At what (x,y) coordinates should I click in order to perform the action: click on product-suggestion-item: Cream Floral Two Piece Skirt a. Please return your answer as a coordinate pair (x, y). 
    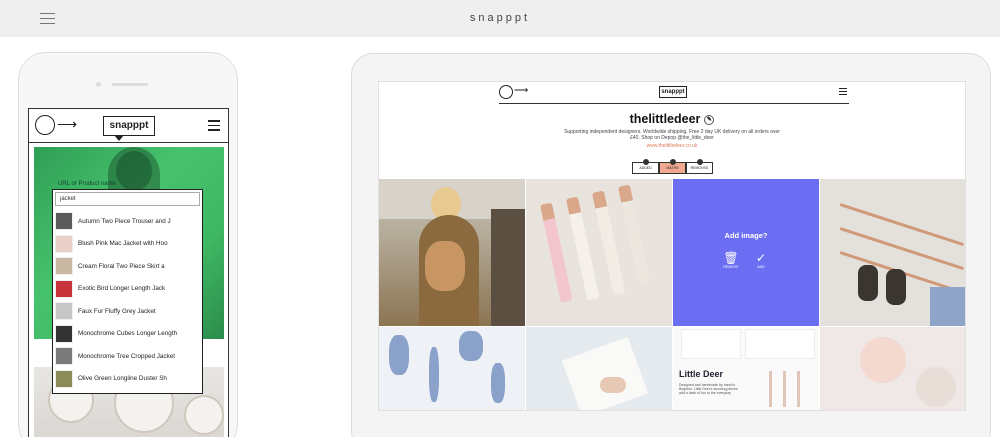
    Looking at the image, I should click on (127, 266).